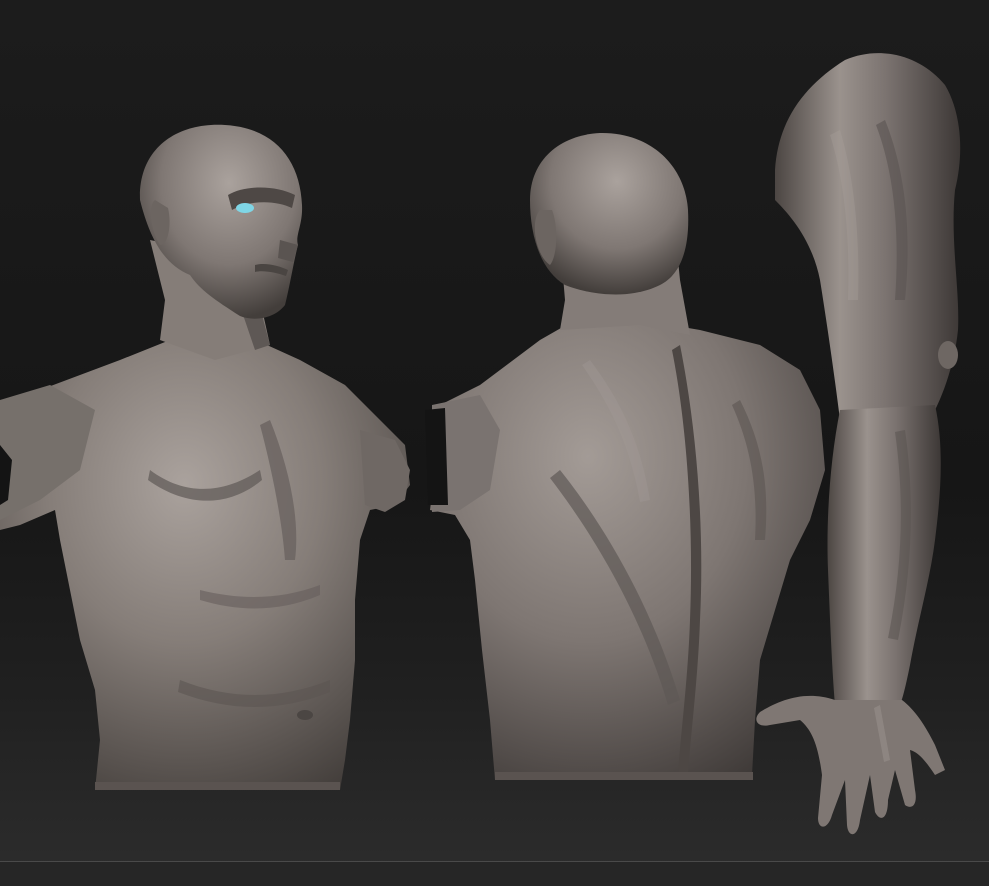 Image resolution: width=989 pixels, height=886 pixels. I want to click on back-ear, so click(545, 237).